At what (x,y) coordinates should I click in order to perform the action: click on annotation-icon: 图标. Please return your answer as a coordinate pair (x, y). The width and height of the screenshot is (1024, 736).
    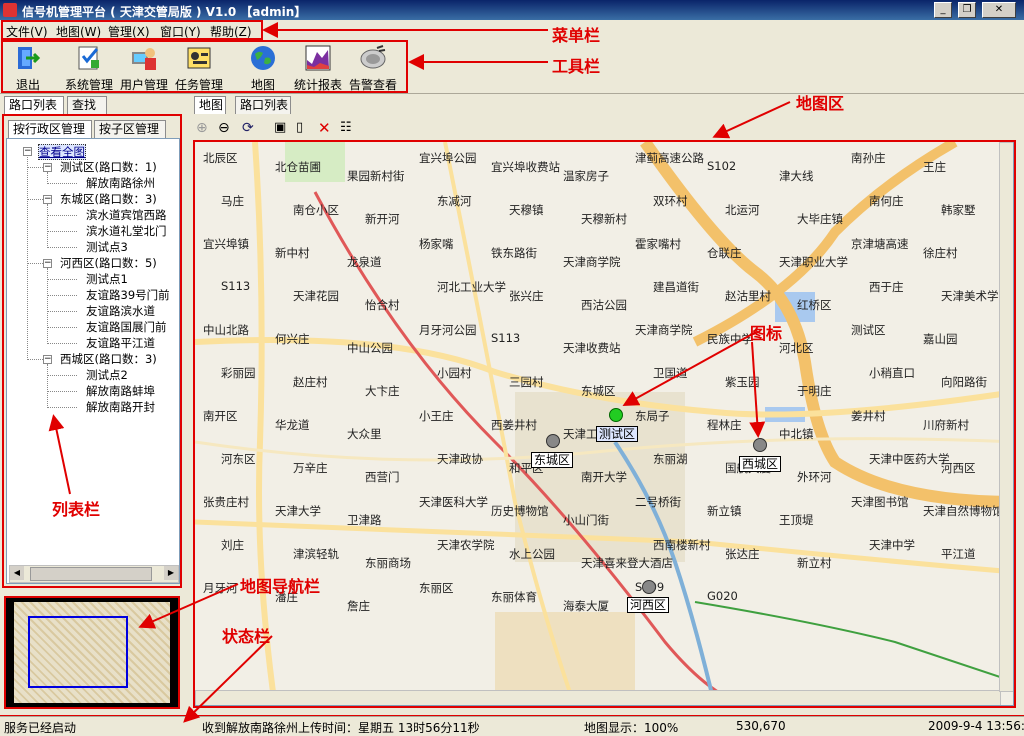
    Looking at the image, I should click on (766, 333).